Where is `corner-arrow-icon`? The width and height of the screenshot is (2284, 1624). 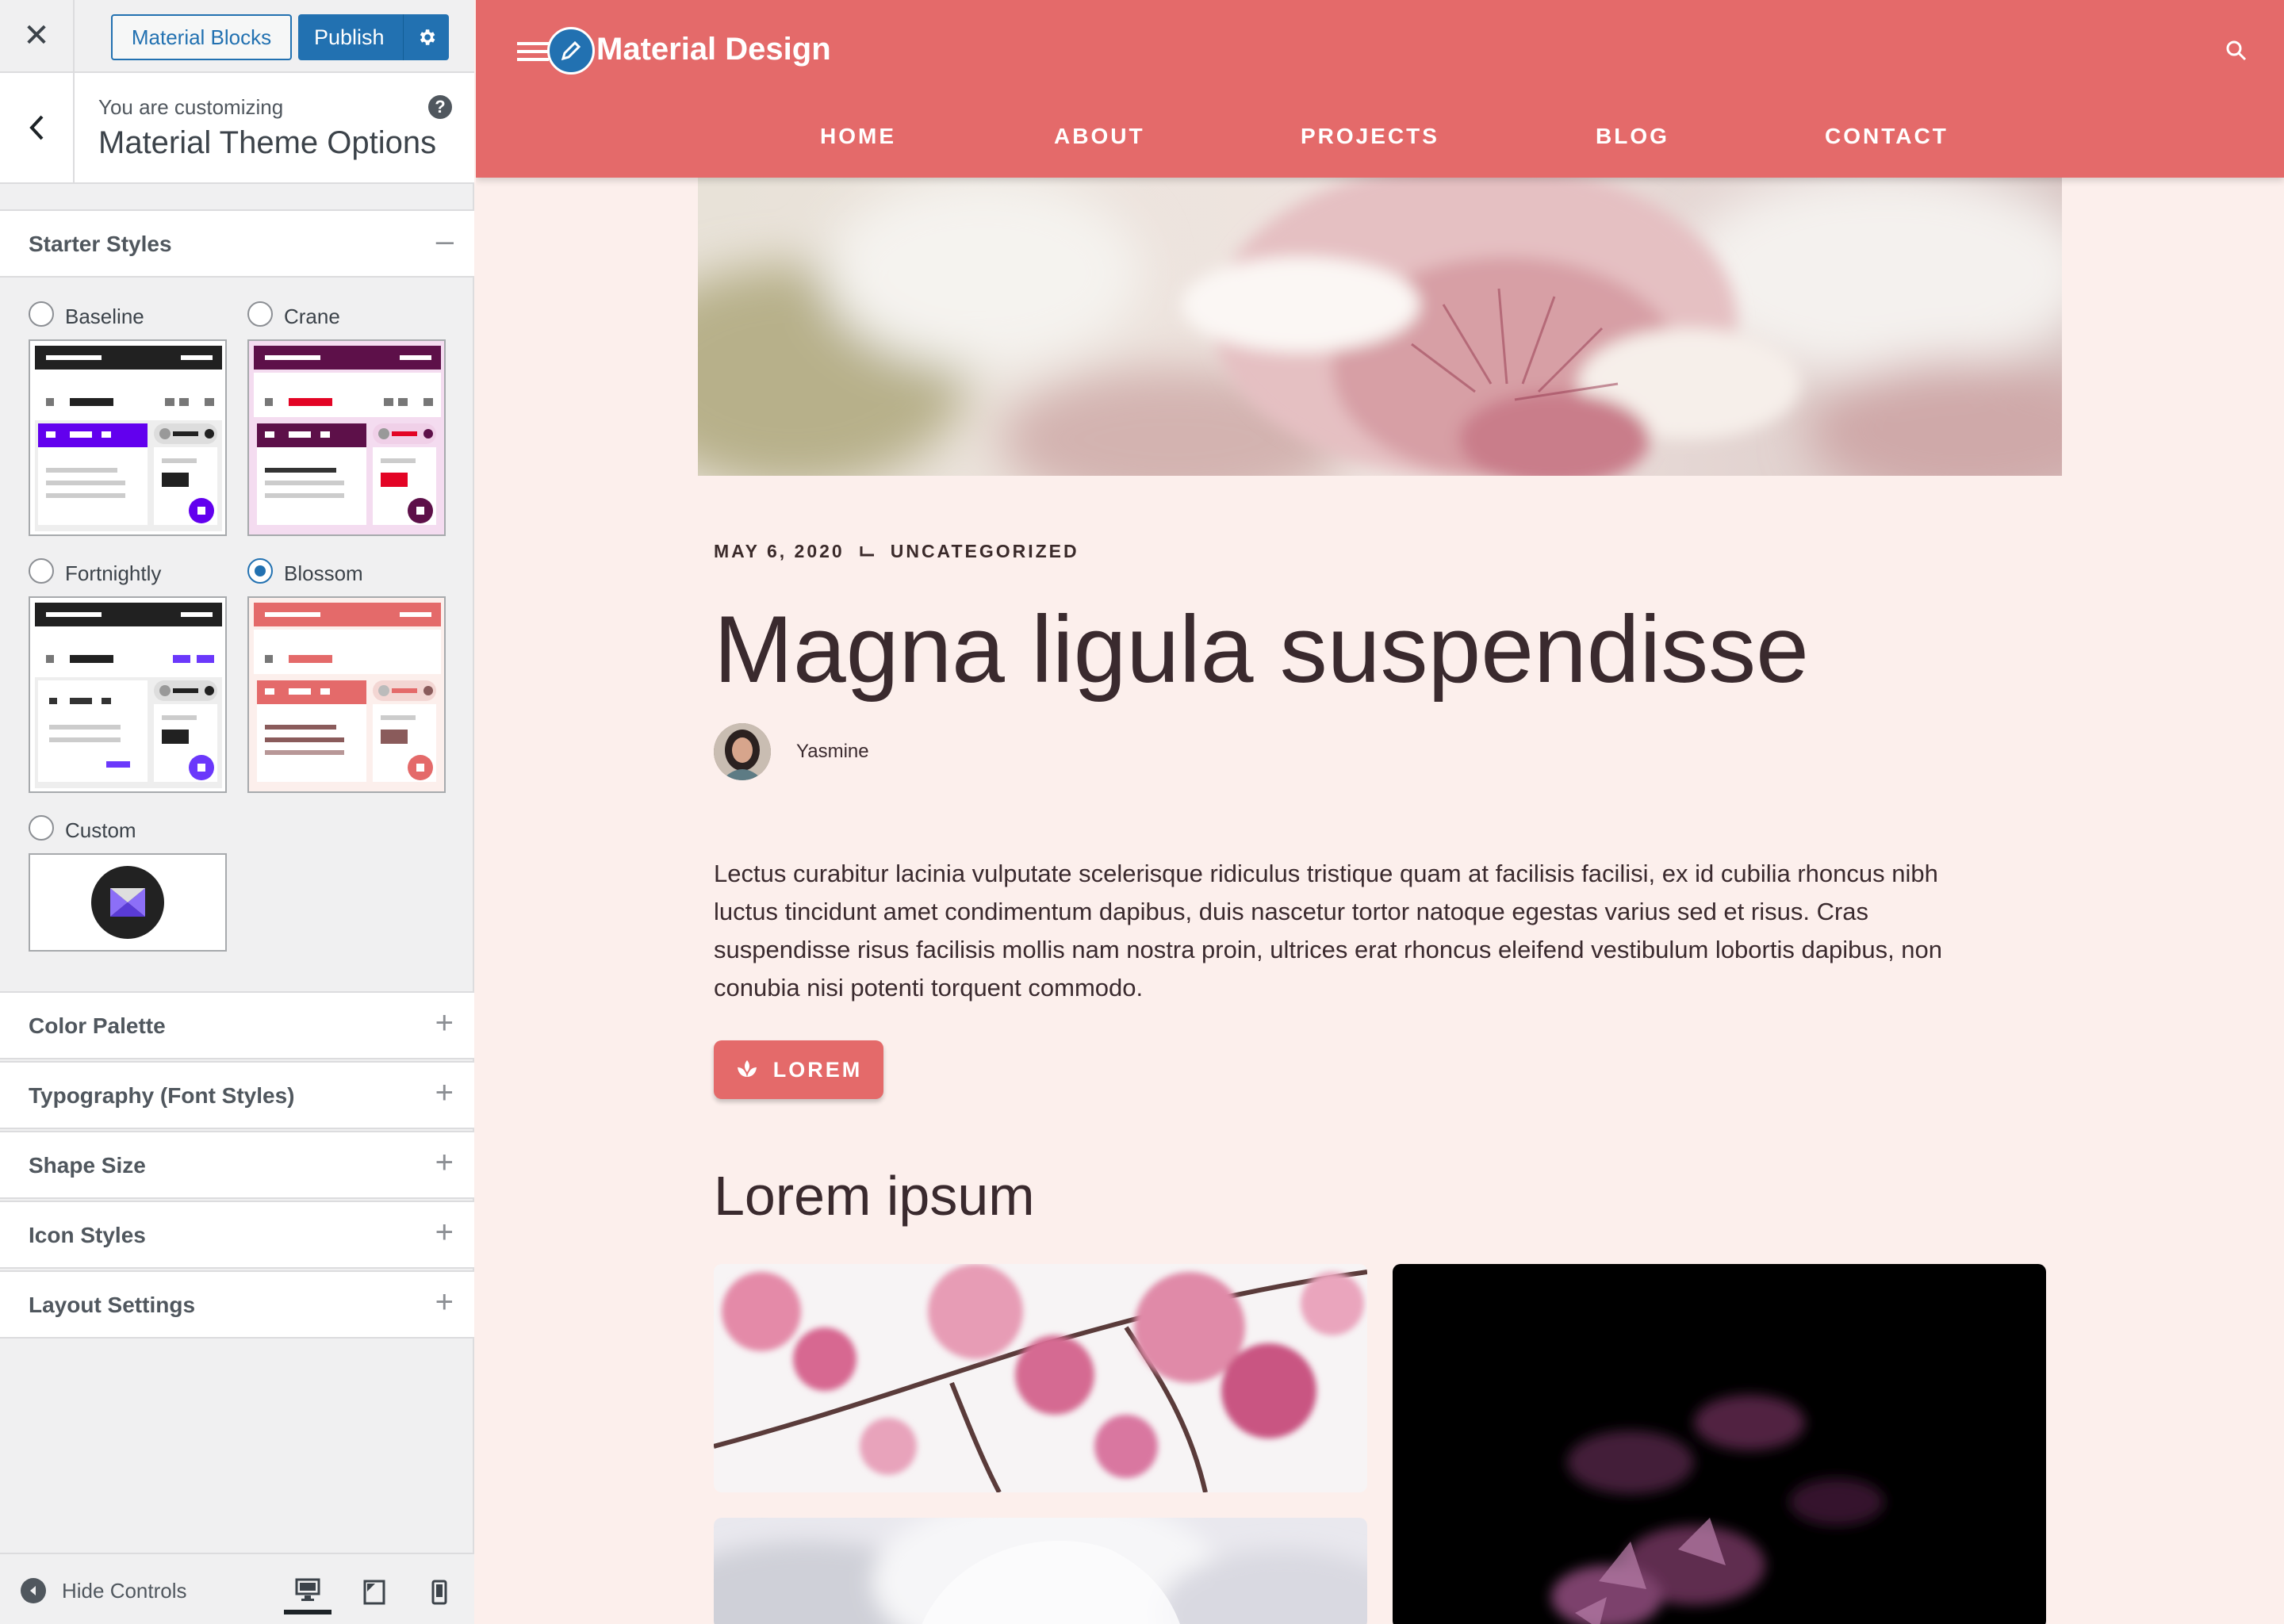
corner-arrow-icon is located at coordinates (867, 551).